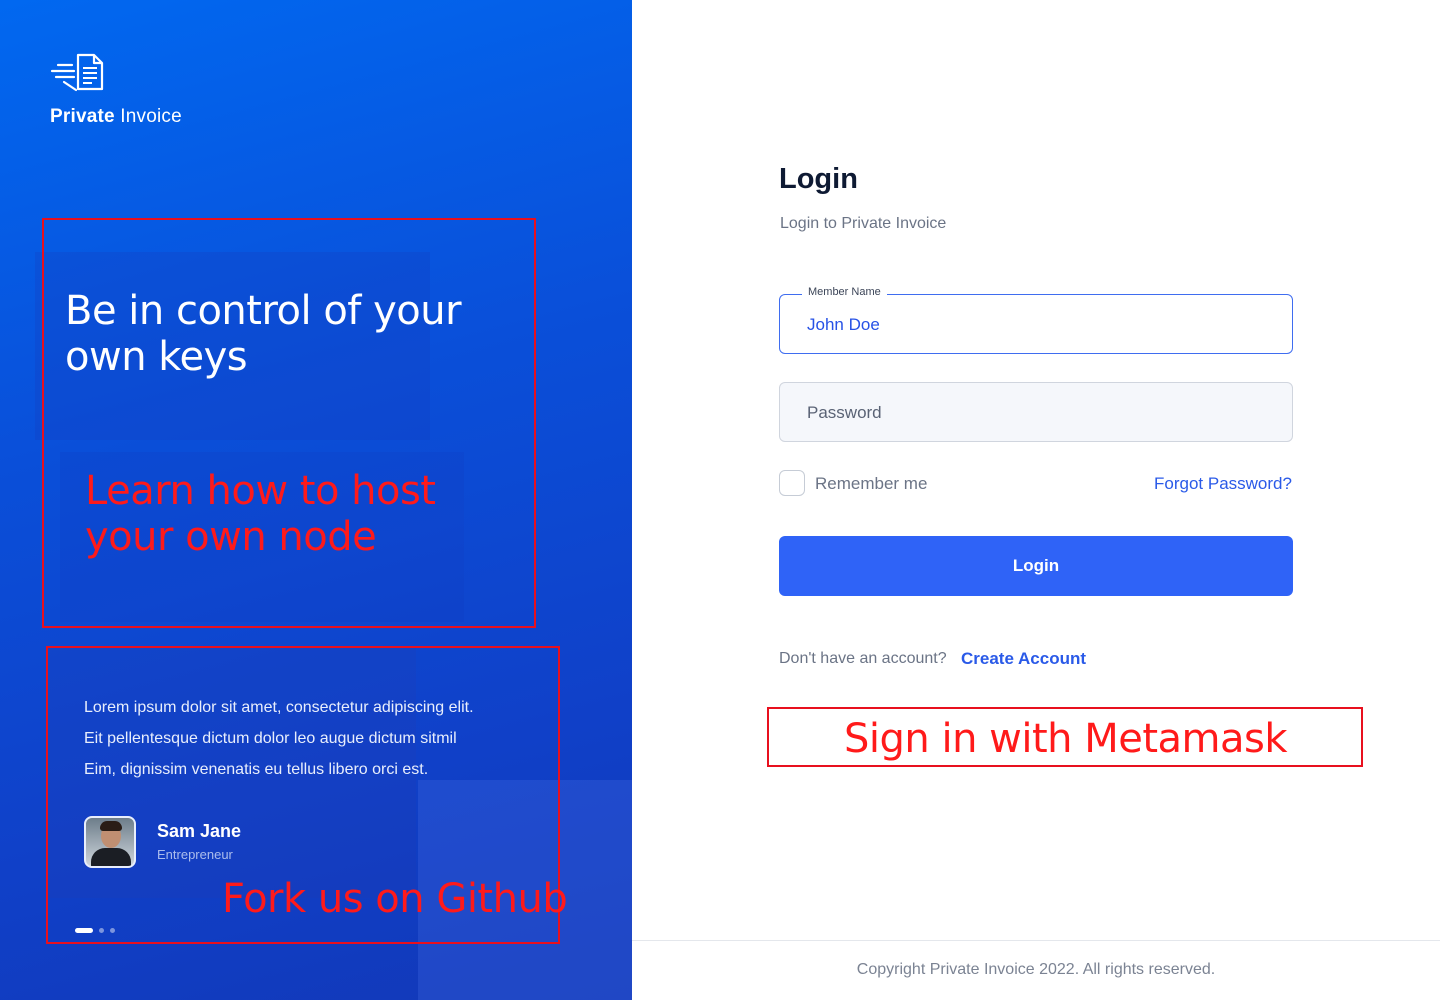  I want to click on member-name-field: Member Name John Doe, so click(1036, 320).